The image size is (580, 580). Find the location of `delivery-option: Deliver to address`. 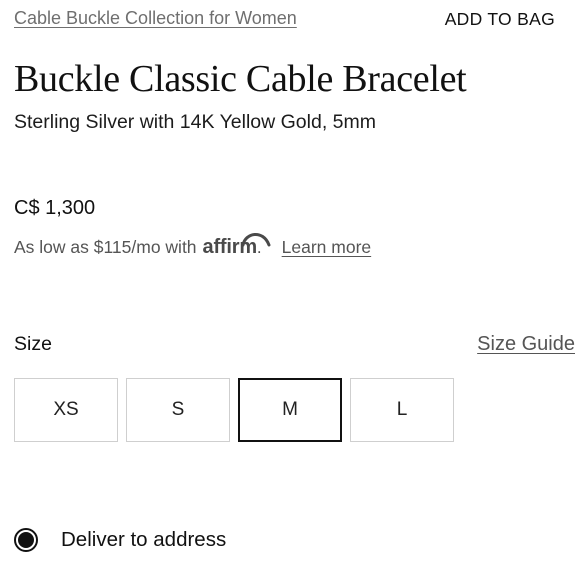

delivery-option: Deliver to address is located at coordinates (120, 540).